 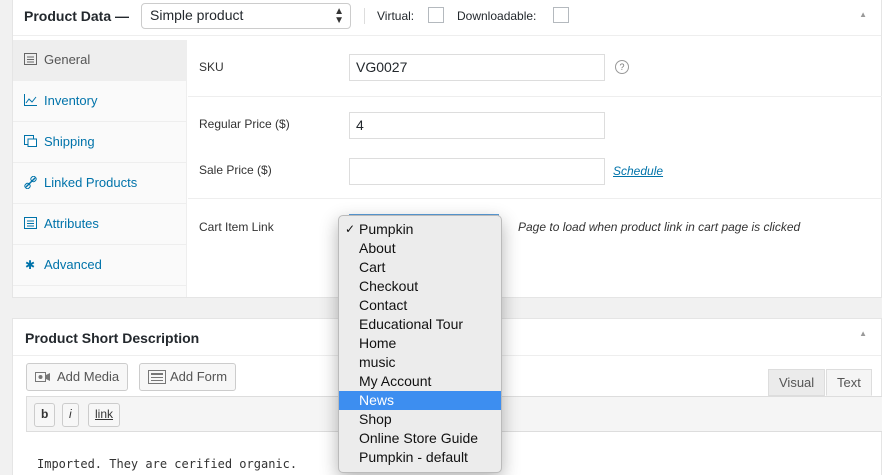 I want to click on product-type-value: Simple product, so click(x=197, y=15).